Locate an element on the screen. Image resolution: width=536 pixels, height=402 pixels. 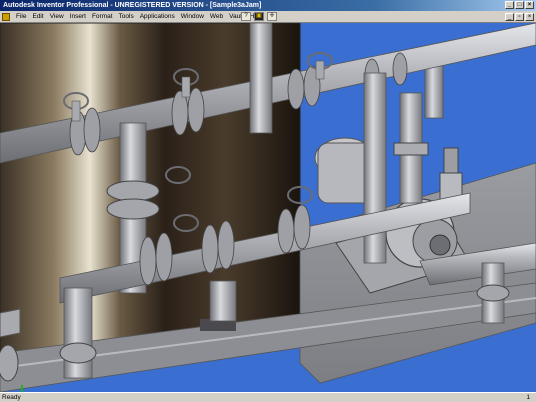
menu-tools: Tools is located at coordinates (126, 17).